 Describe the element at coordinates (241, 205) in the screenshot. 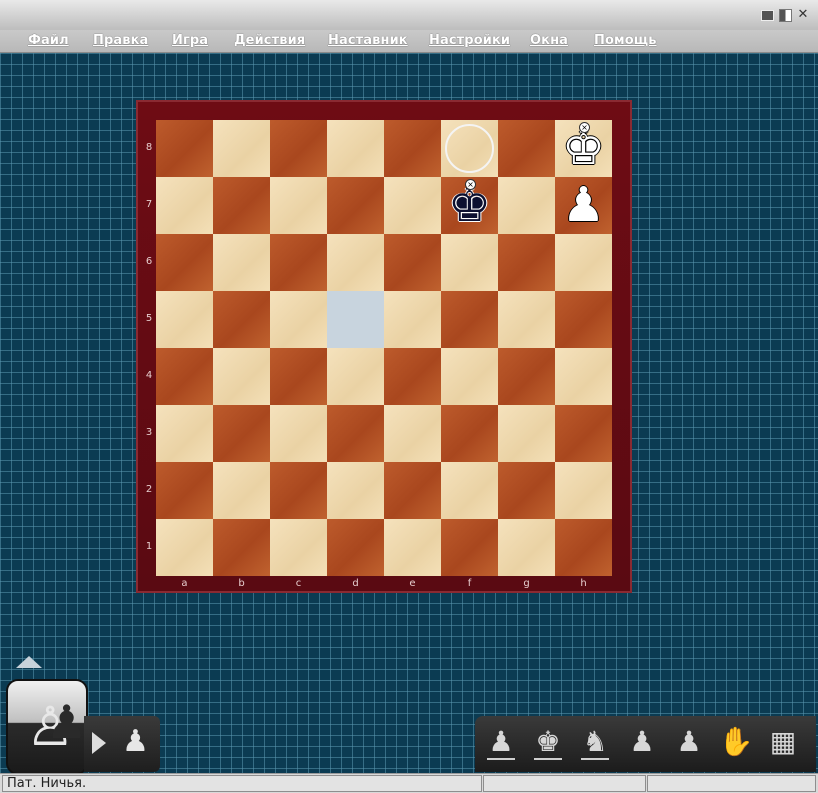

I see `square-b7` at that location.